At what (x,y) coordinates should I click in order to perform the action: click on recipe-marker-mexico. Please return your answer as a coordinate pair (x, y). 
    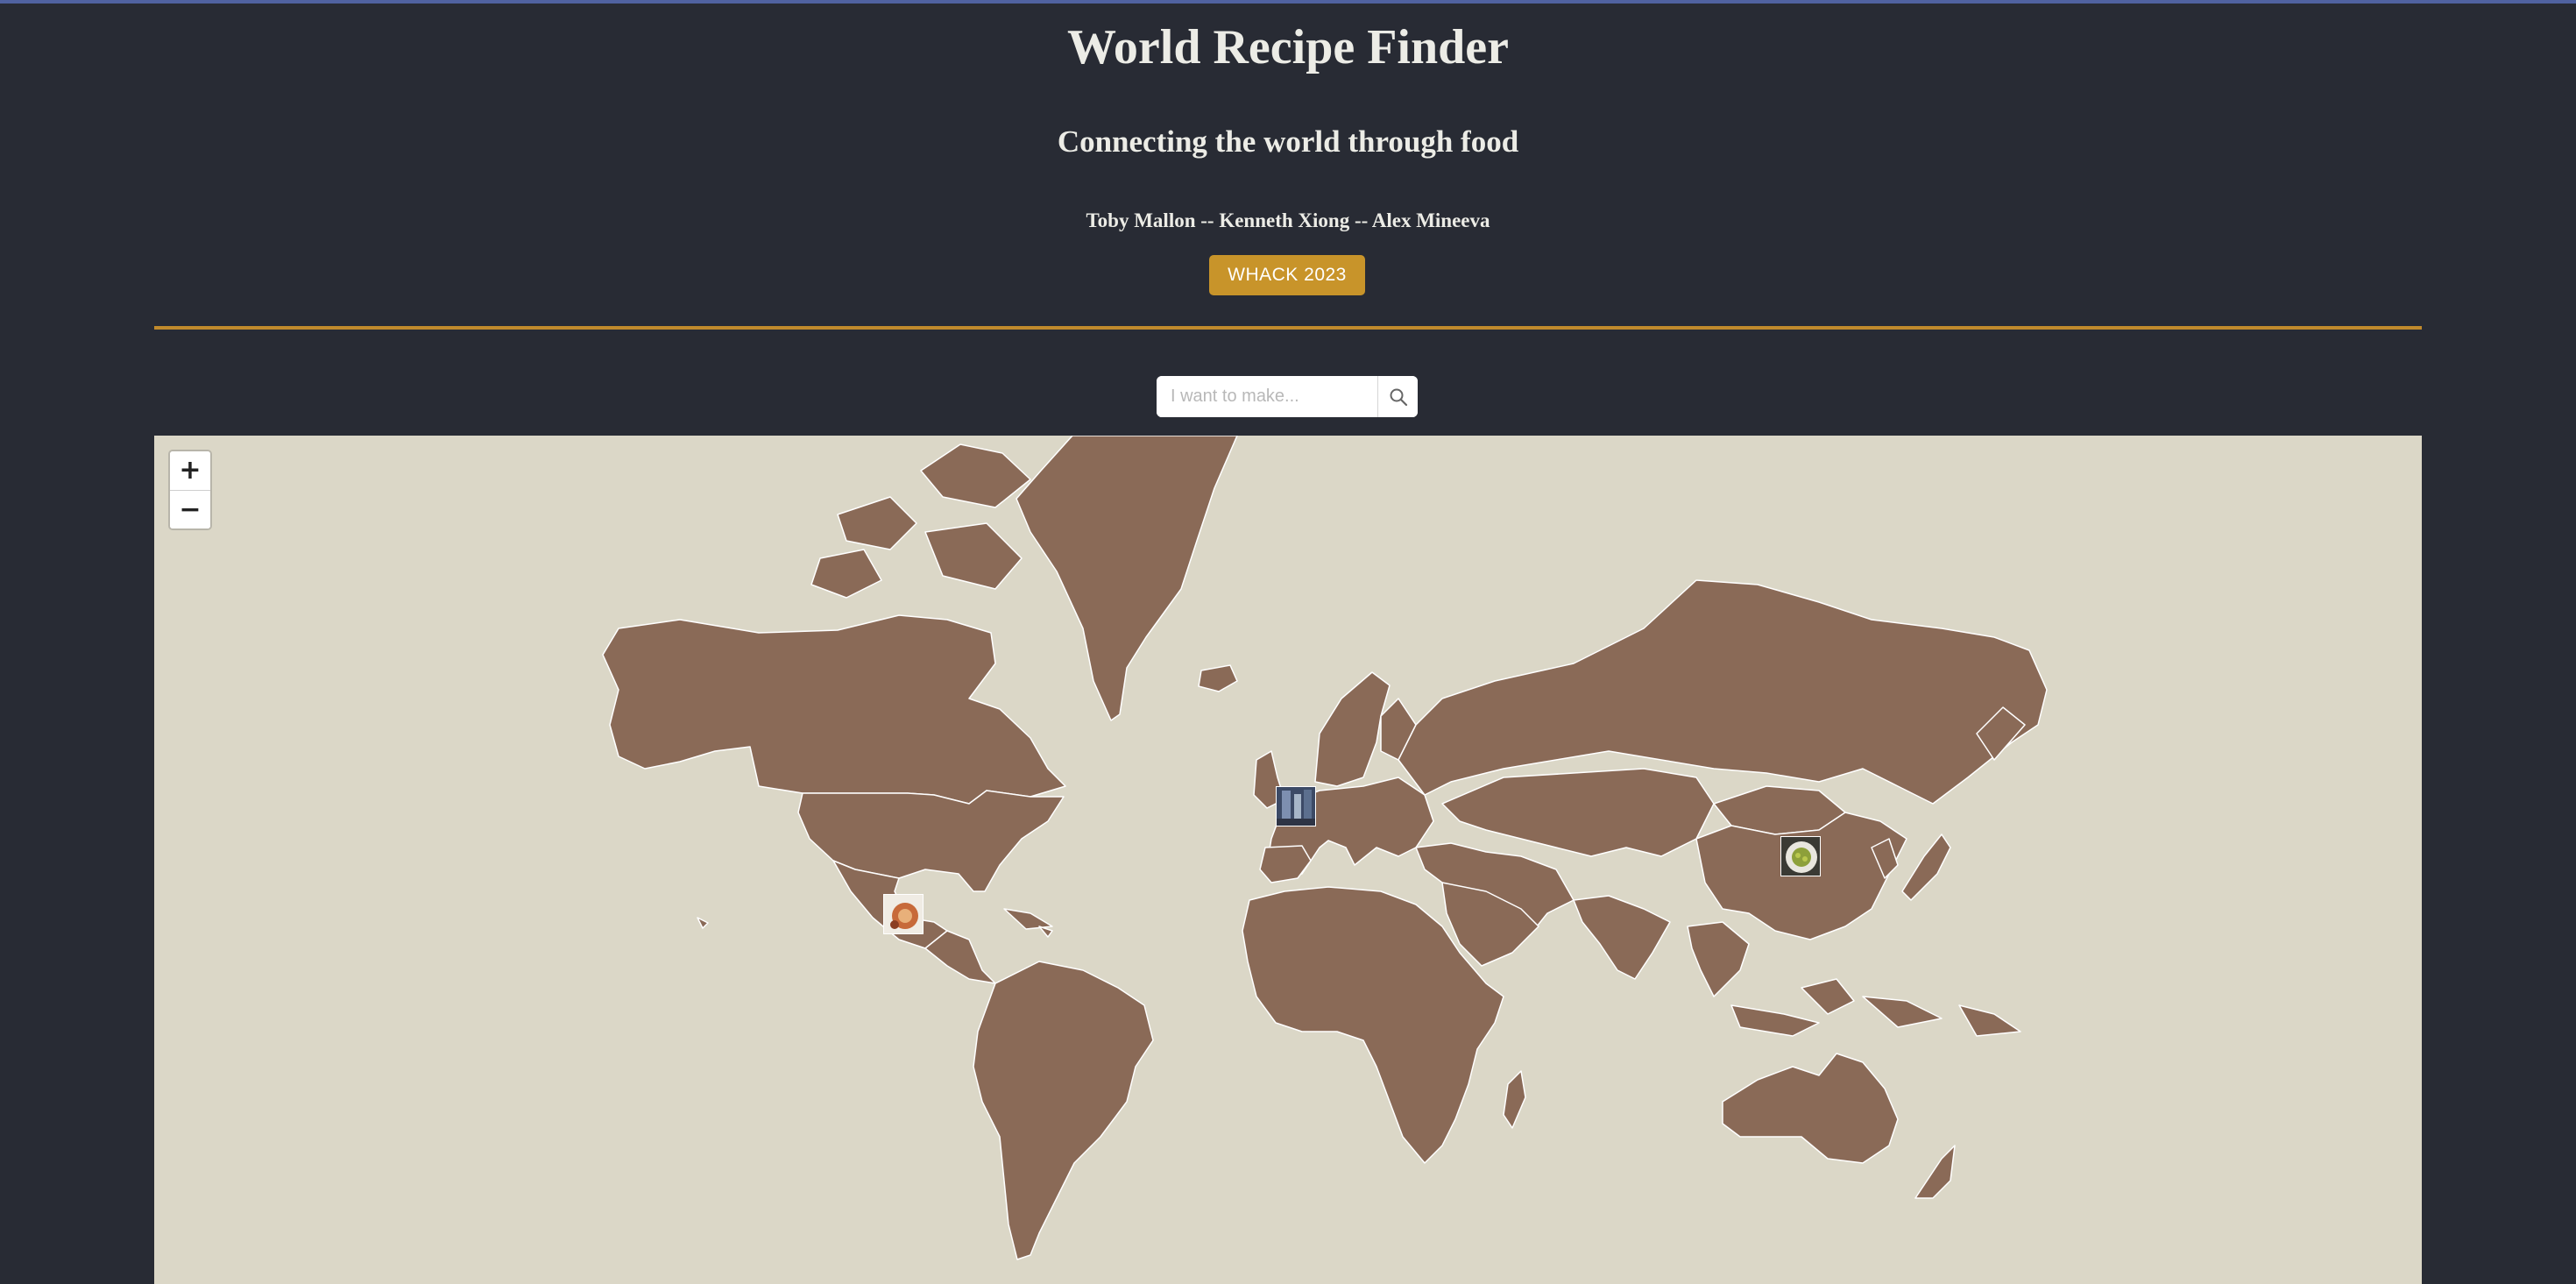
    Looking at the image, I should click on (903, 914).